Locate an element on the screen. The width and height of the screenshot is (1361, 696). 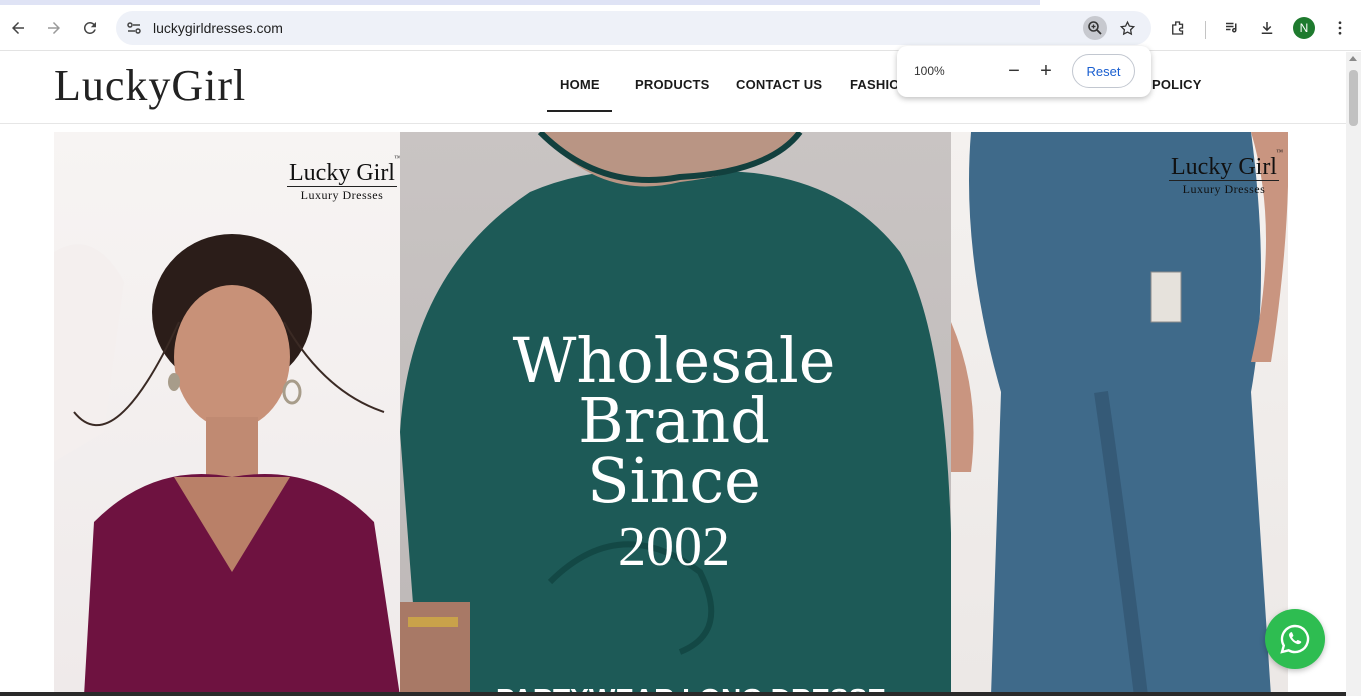
reload-icon is located at coordinates (89, 27).